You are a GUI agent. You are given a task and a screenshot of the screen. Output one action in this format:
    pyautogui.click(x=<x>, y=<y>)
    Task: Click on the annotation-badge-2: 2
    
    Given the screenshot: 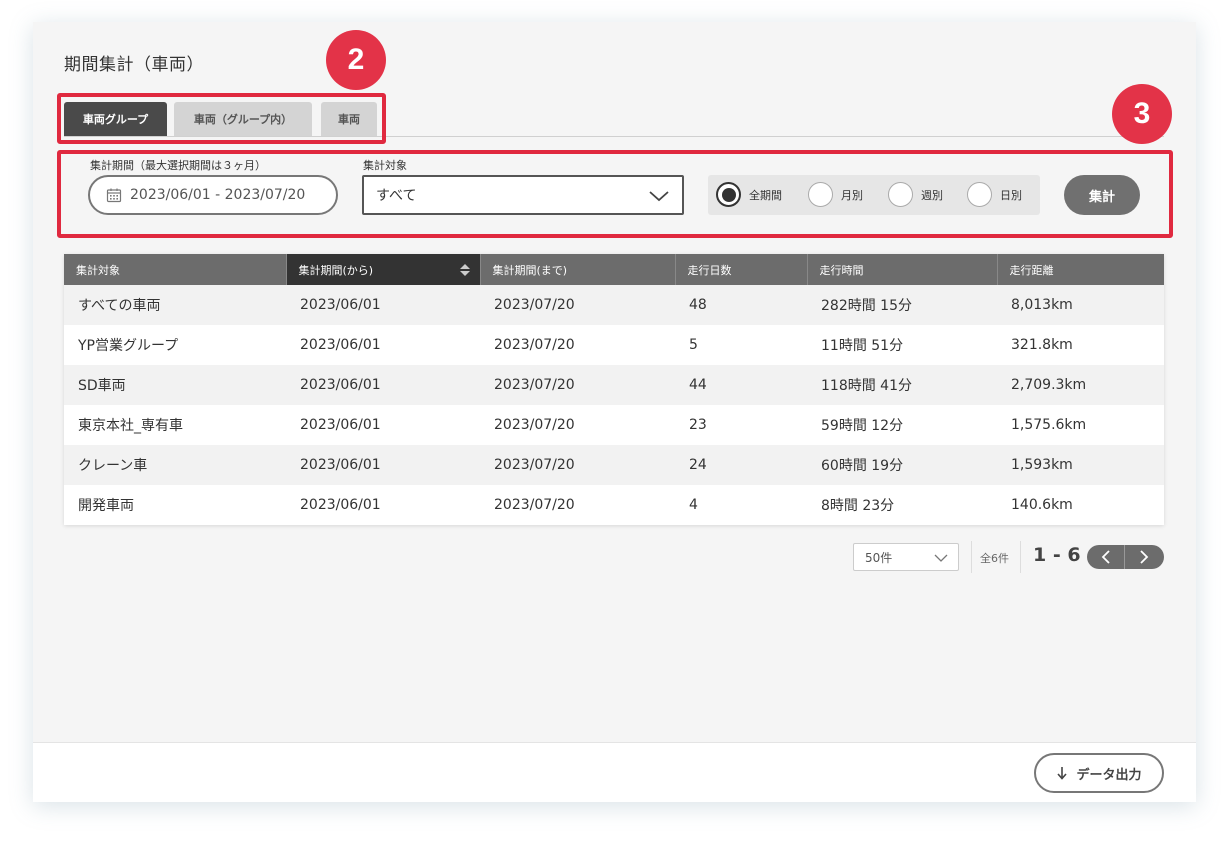 What is the action you would take?
    pyautogui.click(x=356, y=60)
    